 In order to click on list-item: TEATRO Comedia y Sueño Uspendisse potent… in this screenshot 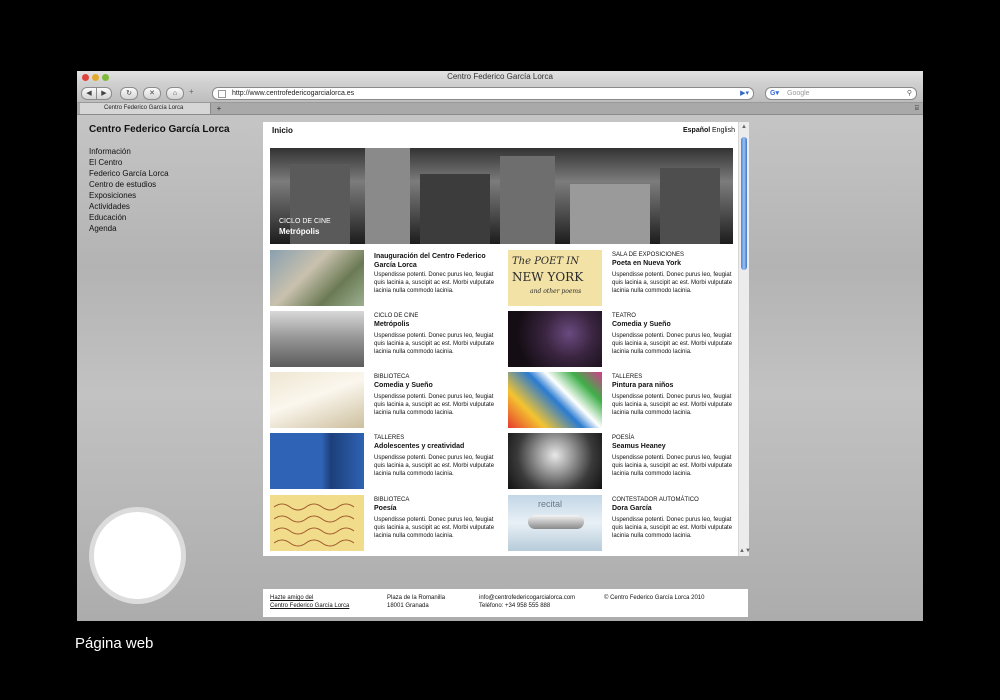, I will do `click(624, 339)`.